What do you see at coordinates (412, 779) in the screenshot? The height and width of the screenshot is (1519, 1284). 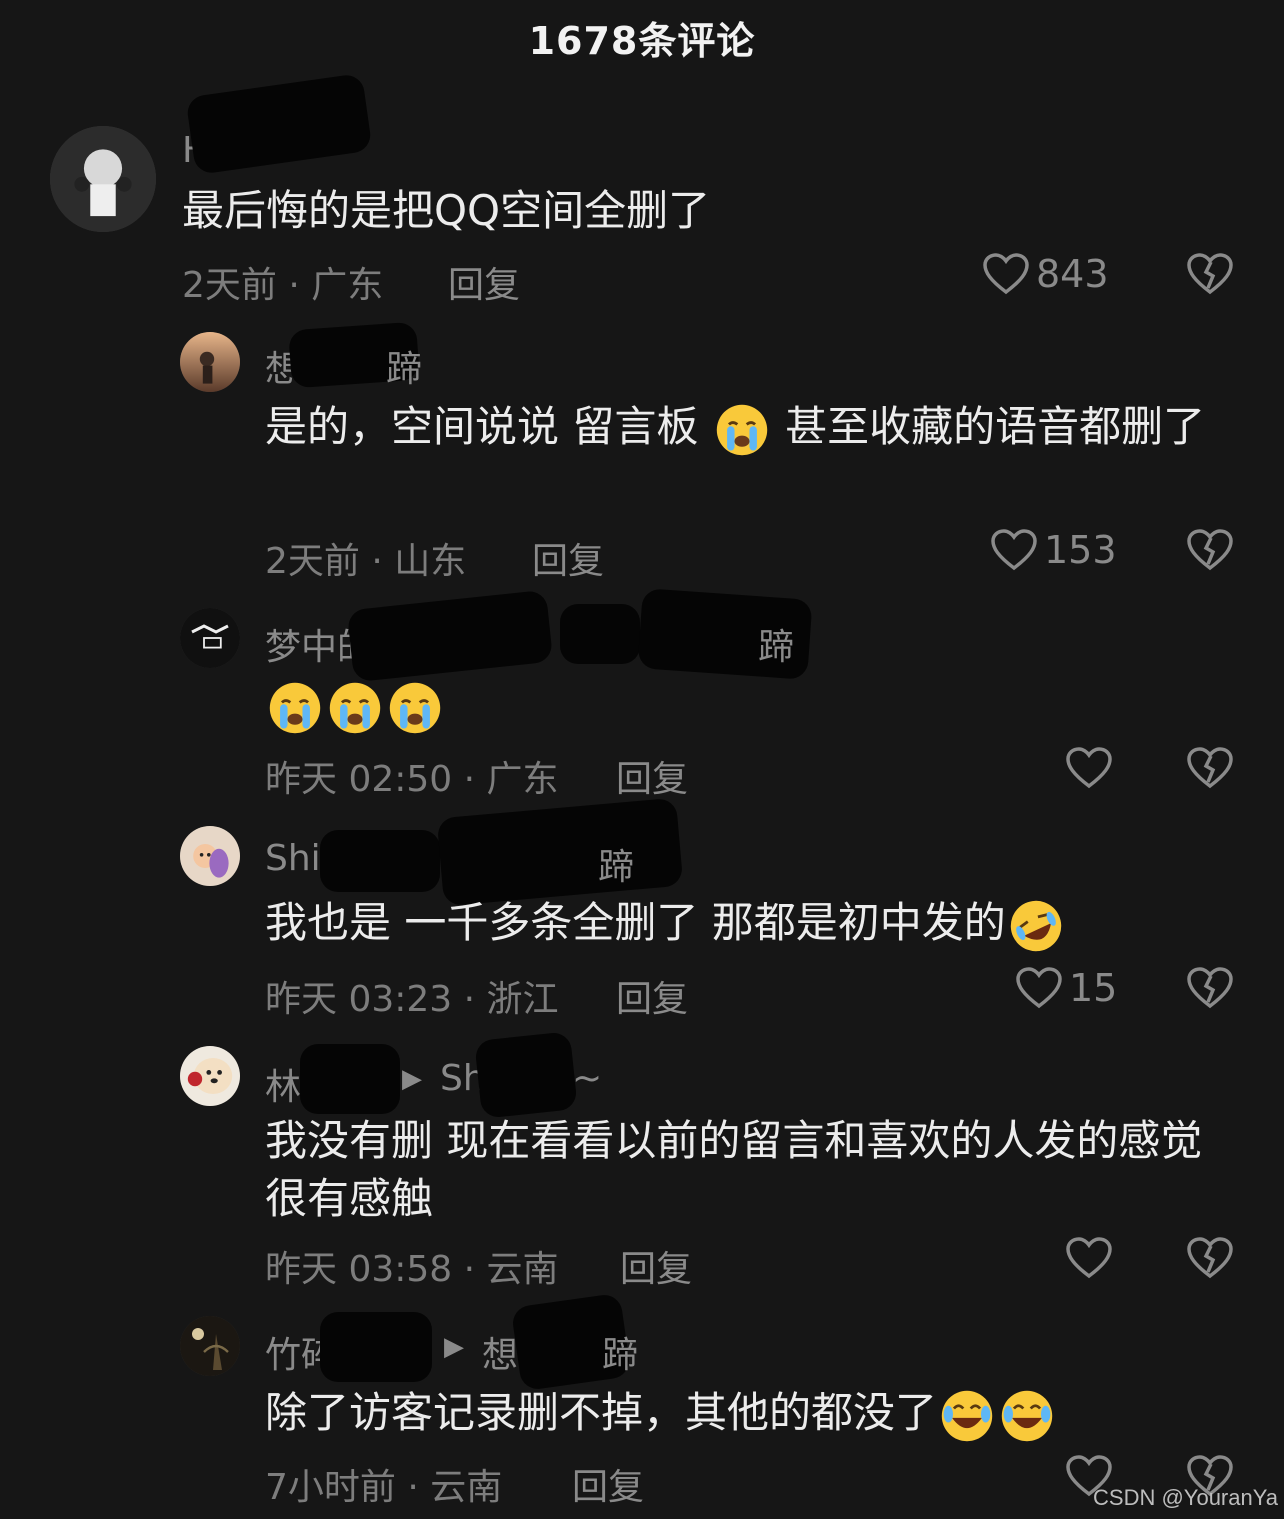 I see `comment-meta: 昨天 02:50 · 广东` at bounding box center [412, 779].